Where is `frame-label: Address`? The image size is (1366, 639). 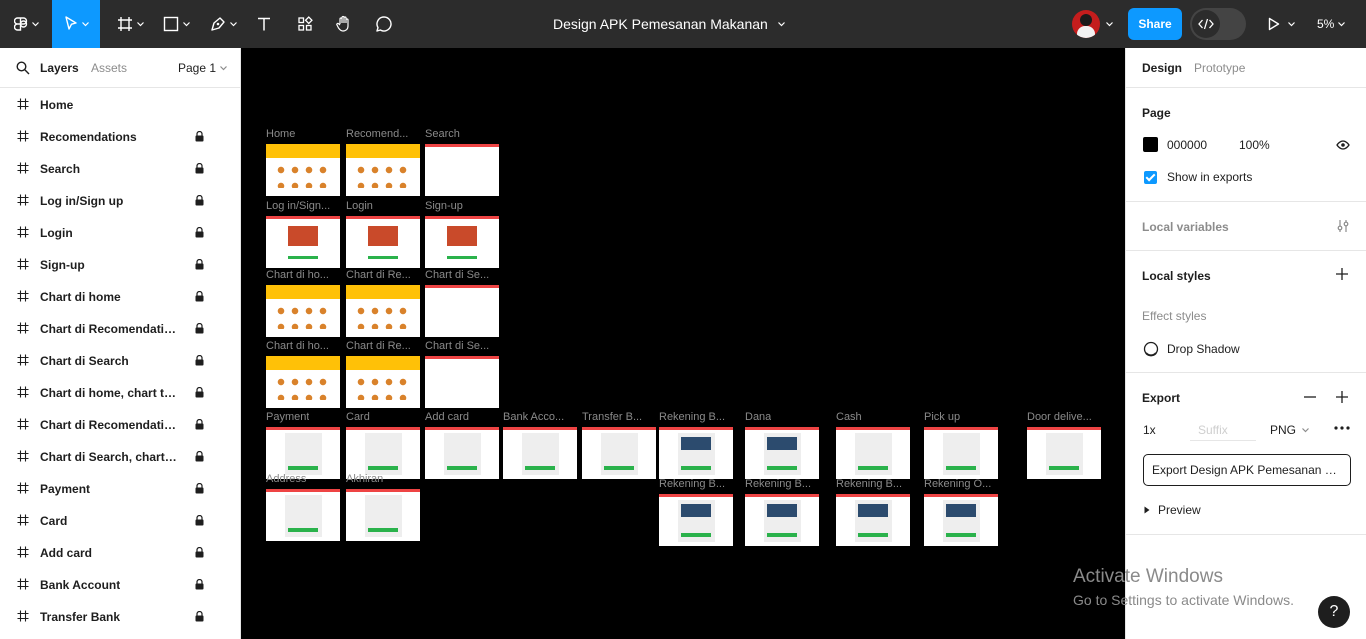
frame-label: Address is located at coordinates (286, 479).